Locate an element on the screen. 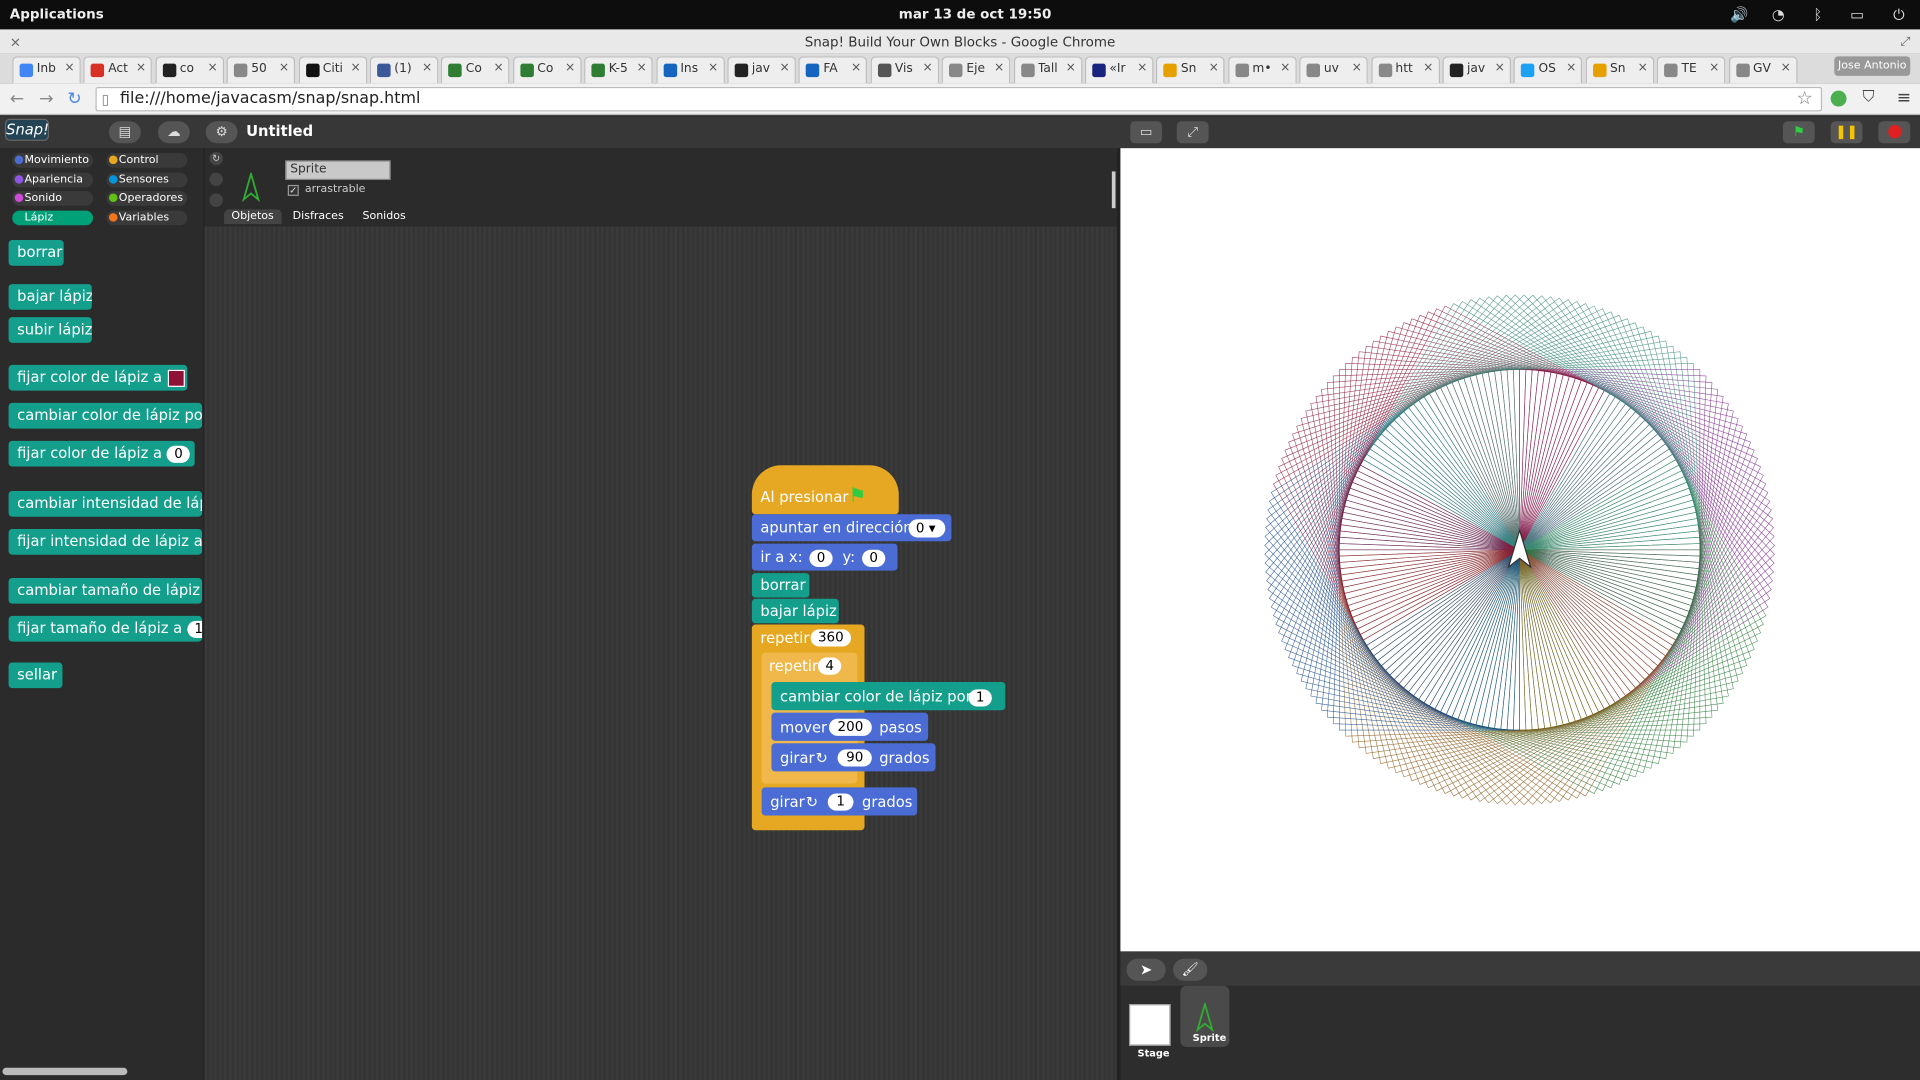  browser-tab: Vis × is located at coordinates (904, 70).